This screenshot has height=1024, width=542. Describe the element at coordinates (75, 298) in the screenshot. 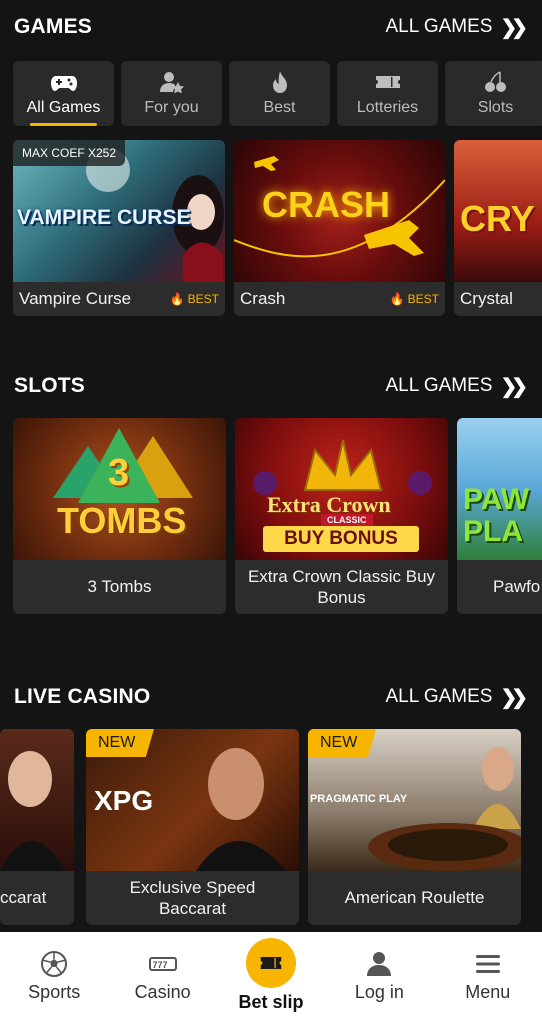

I see `game-name: Vampire Curse` at that location.